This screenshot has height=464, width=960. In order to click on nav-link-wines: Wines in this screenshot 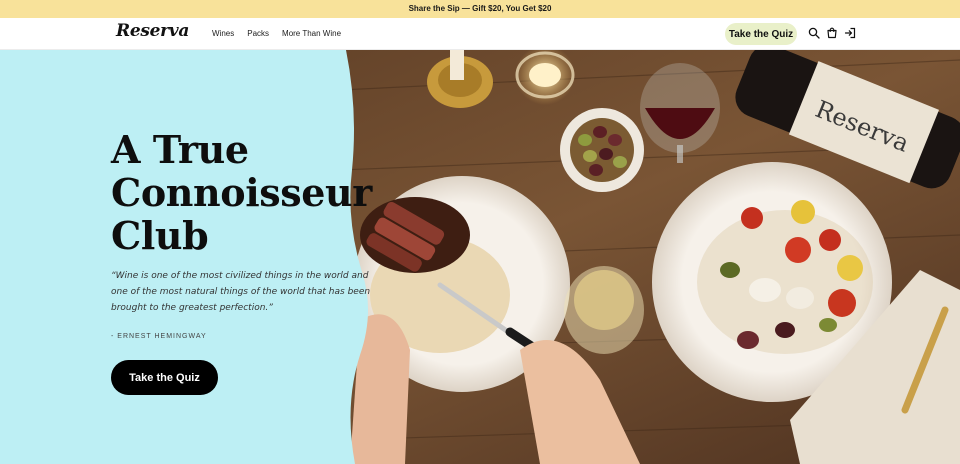, I will do `click(223, 33)`.